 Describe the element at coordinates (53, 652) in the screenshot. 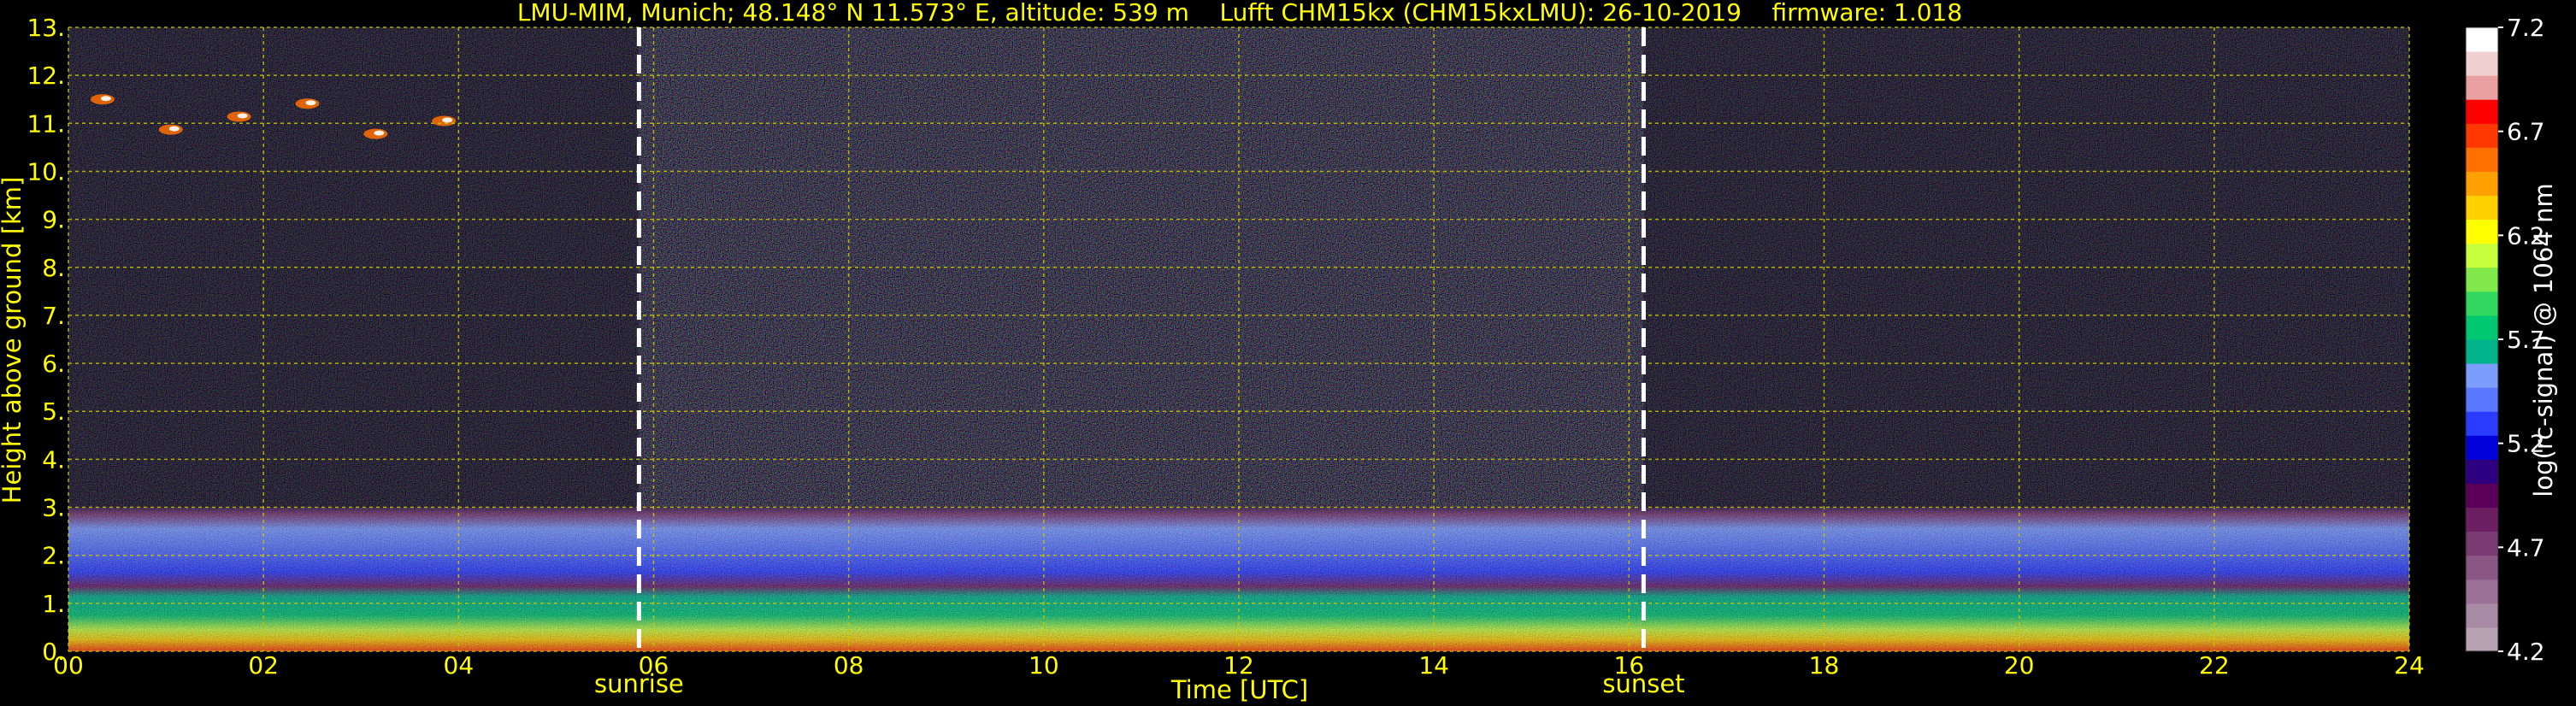

I see `y-tick-label: 0.` at that location.